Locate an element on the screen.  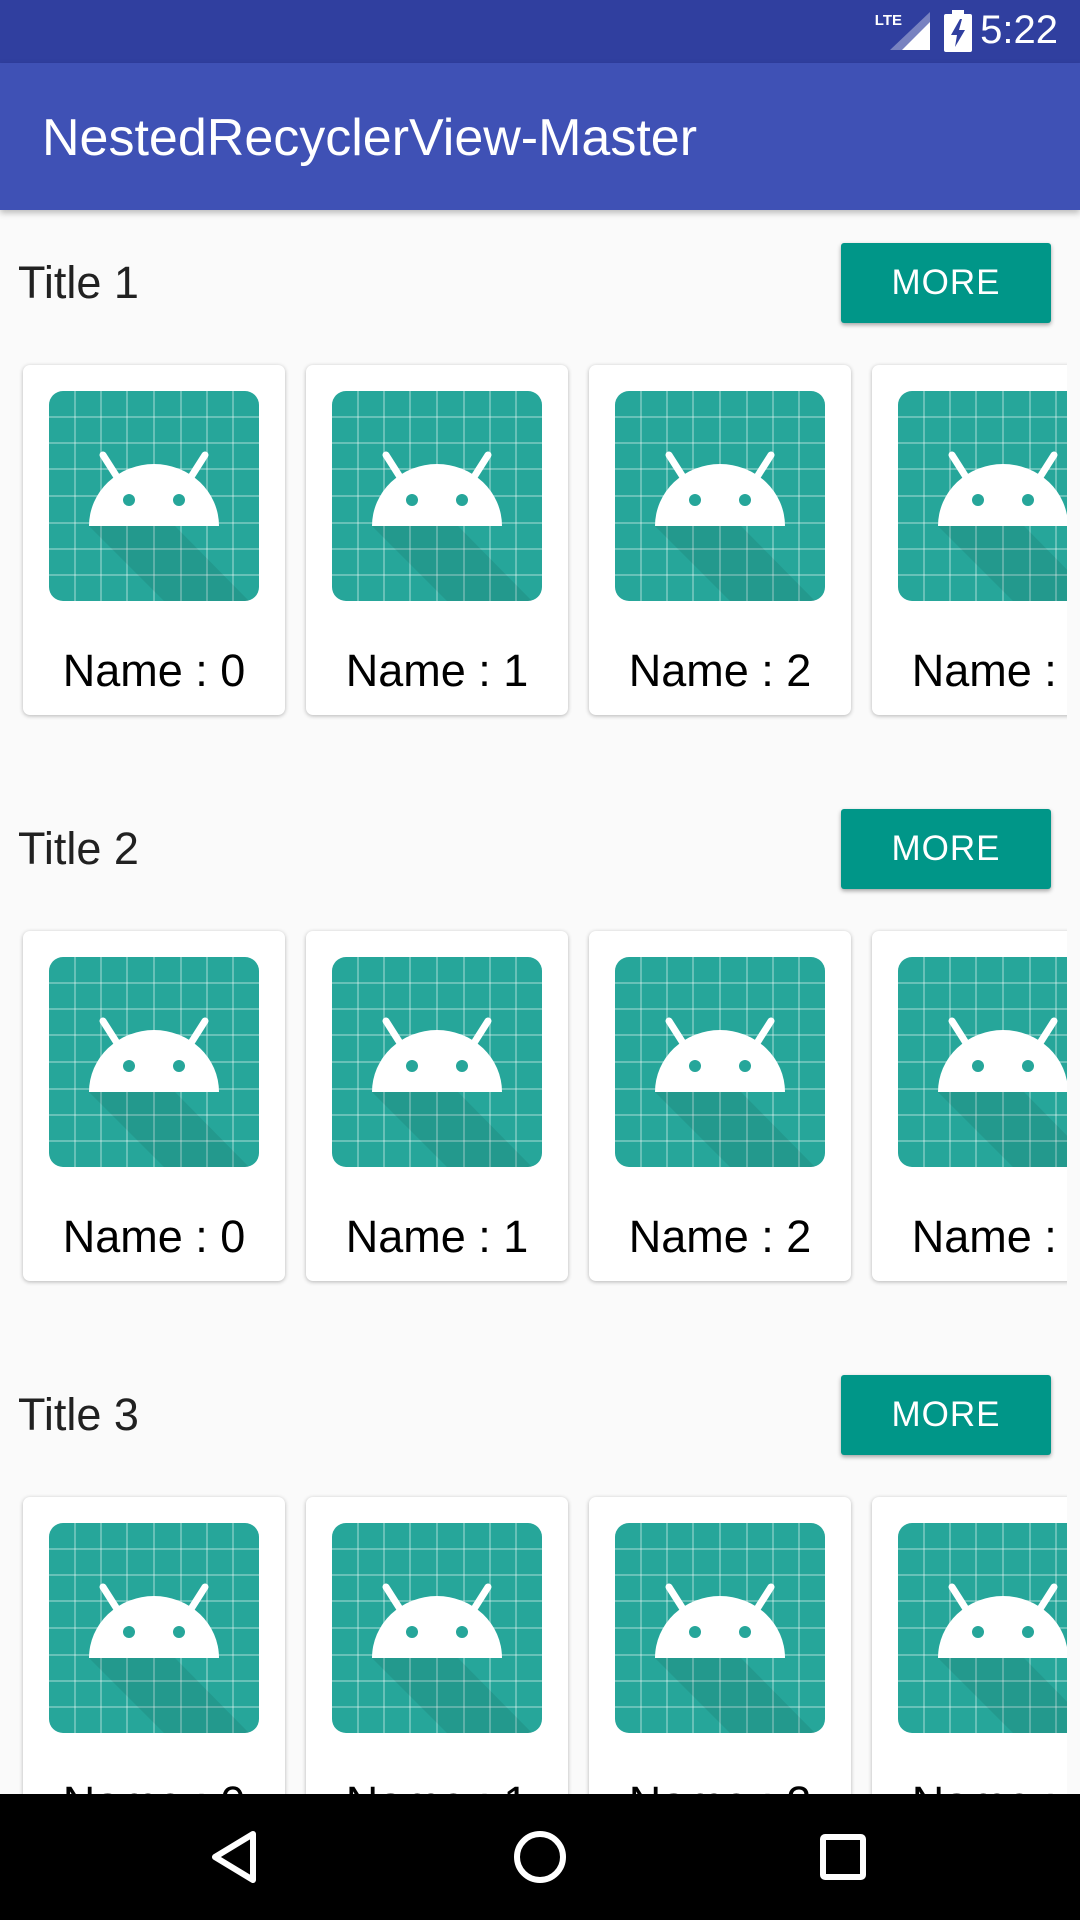
status-time: 5:22 is located at coordinates (1019, 30).